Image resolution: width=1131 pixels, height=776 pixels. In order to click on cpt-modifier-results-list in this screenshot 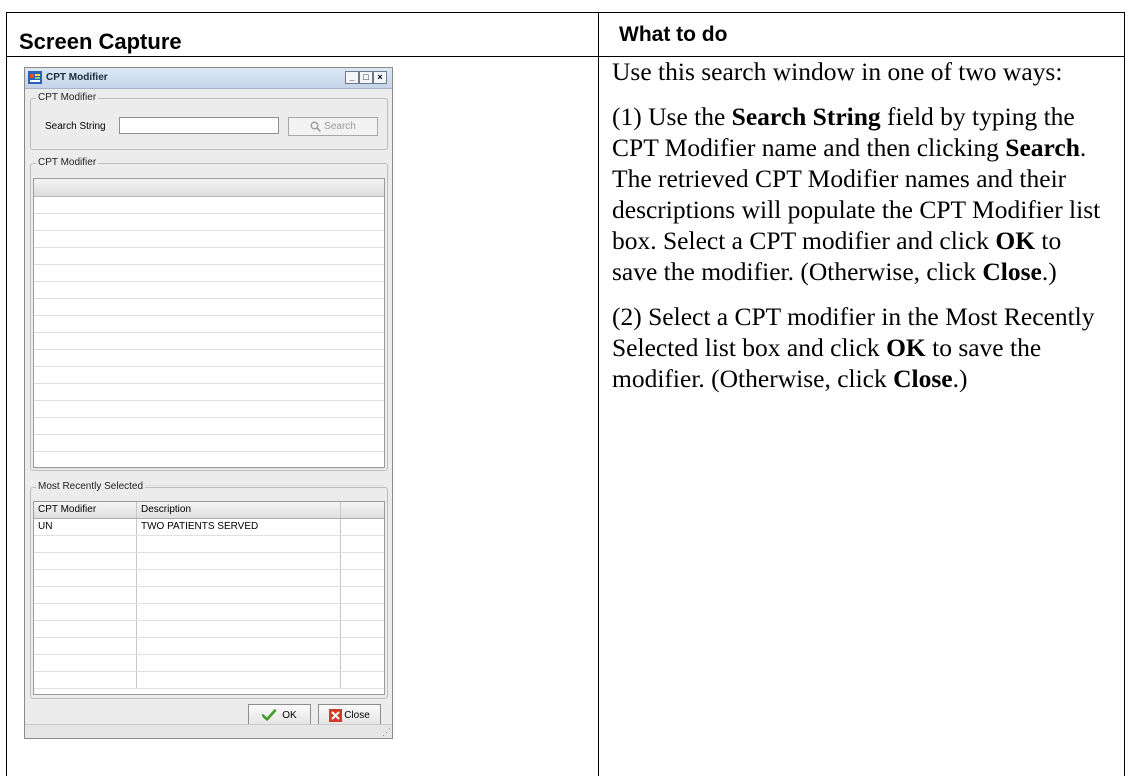, I will do `click(209, 332)`.